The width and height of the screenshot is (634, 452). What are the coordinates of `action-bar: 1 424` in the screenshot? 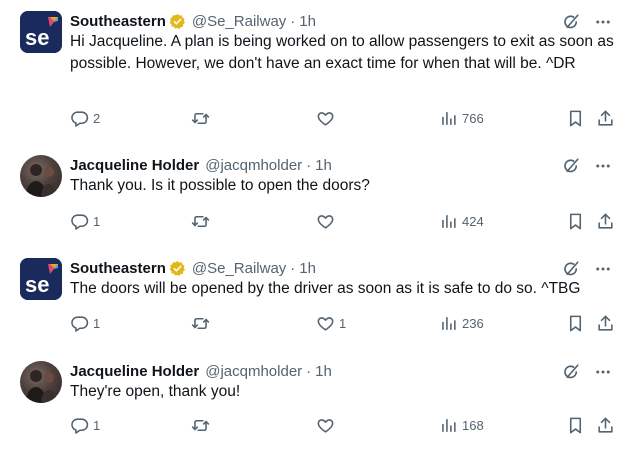 It's located at (344, 224).